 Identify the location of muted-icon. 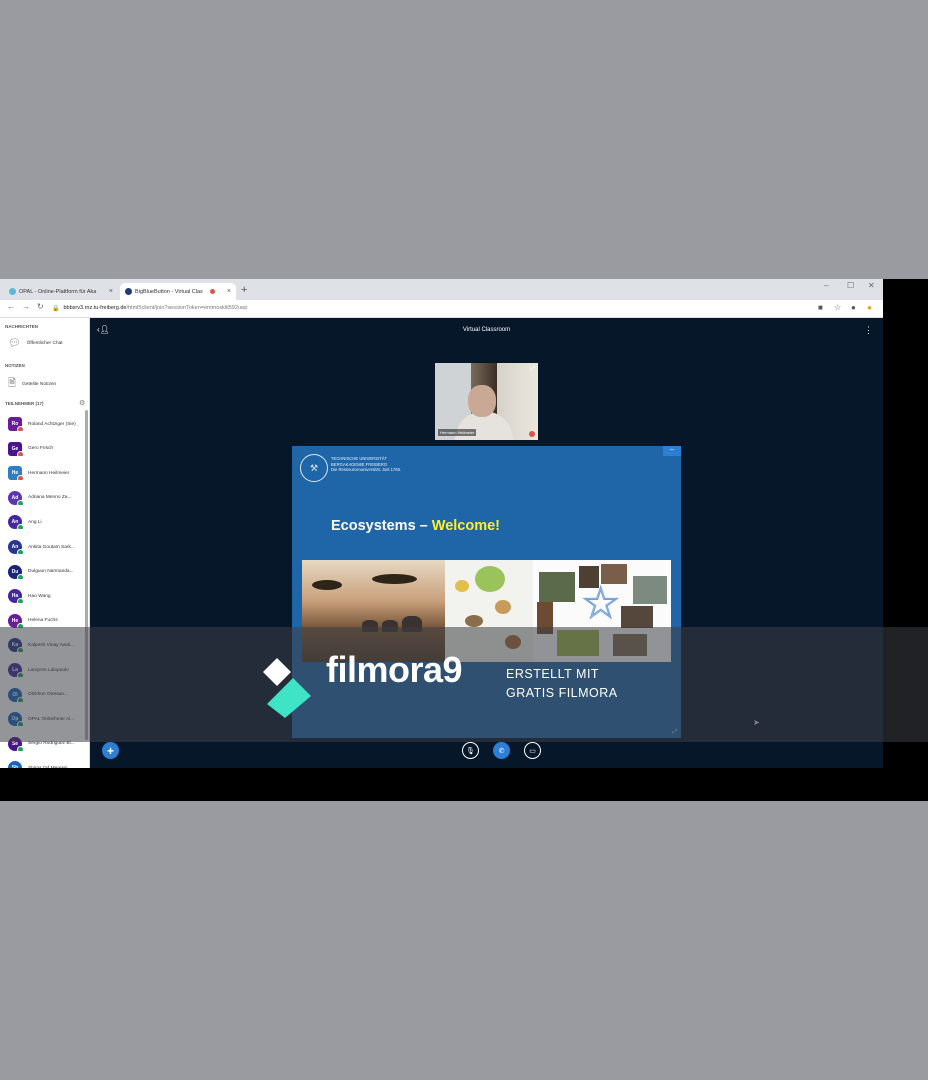
(532, 434).